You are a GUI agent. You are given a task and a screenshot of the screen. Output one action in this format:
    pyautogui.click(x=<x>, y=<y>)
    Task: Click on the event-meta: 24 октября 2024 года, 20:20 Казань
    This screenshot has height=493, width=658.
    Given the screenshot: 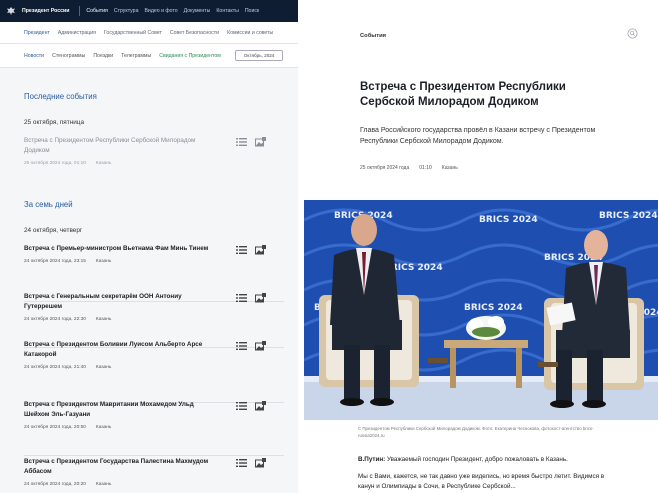 What is the action you would take?
    pyautogui.click(x=68, y=484)
    